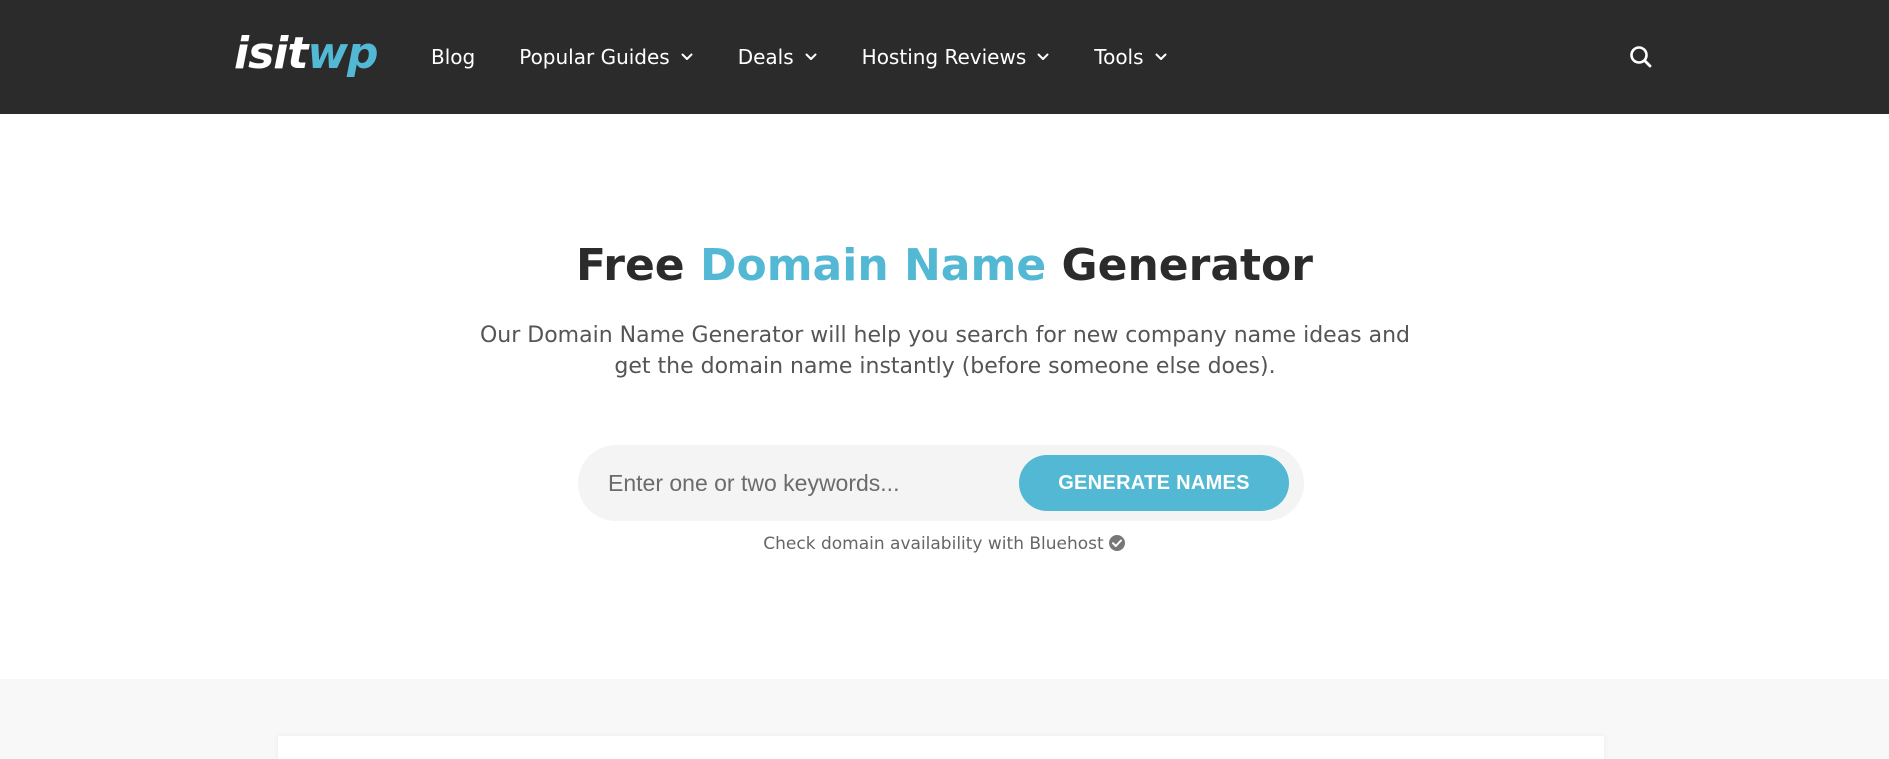 This screenshot has width=1889, height=759. I want to click on title-suffix: Generator, so click(1179, 265).